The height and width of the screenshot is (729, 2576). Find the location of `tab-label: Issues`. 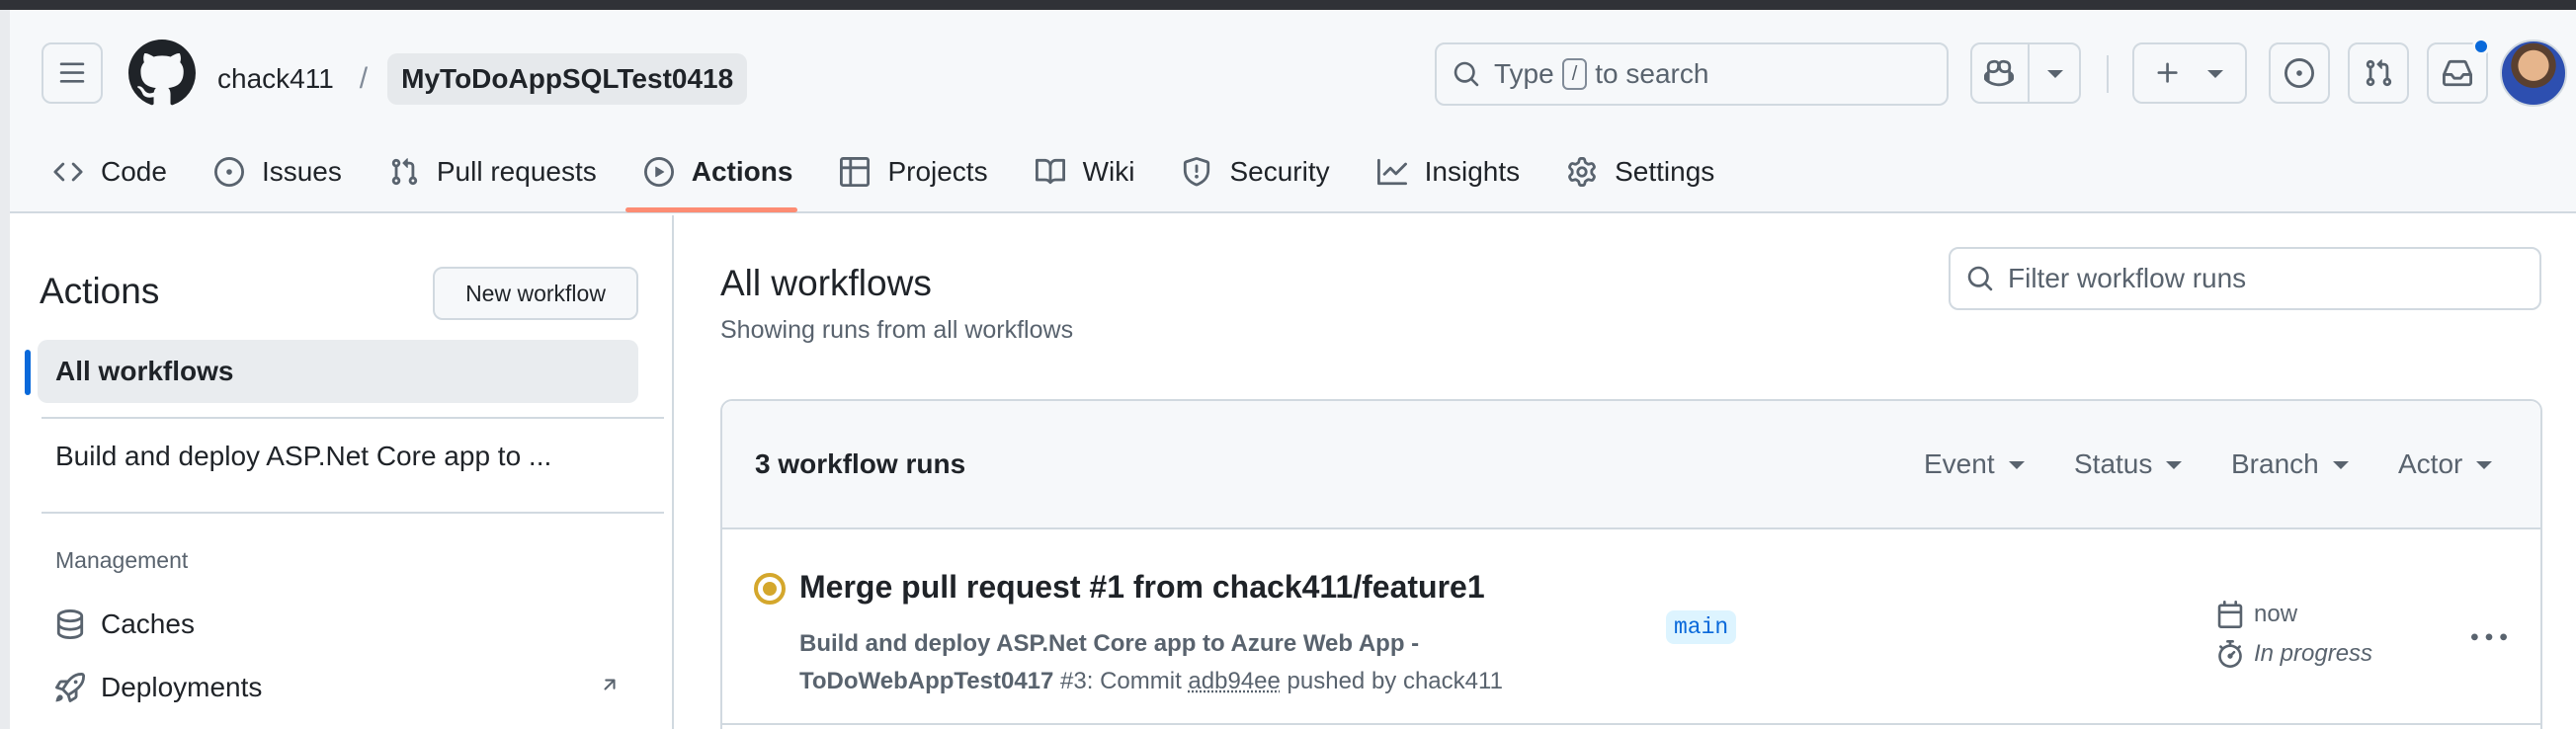

tab-label: Issues is located at coordinates (301, 171).